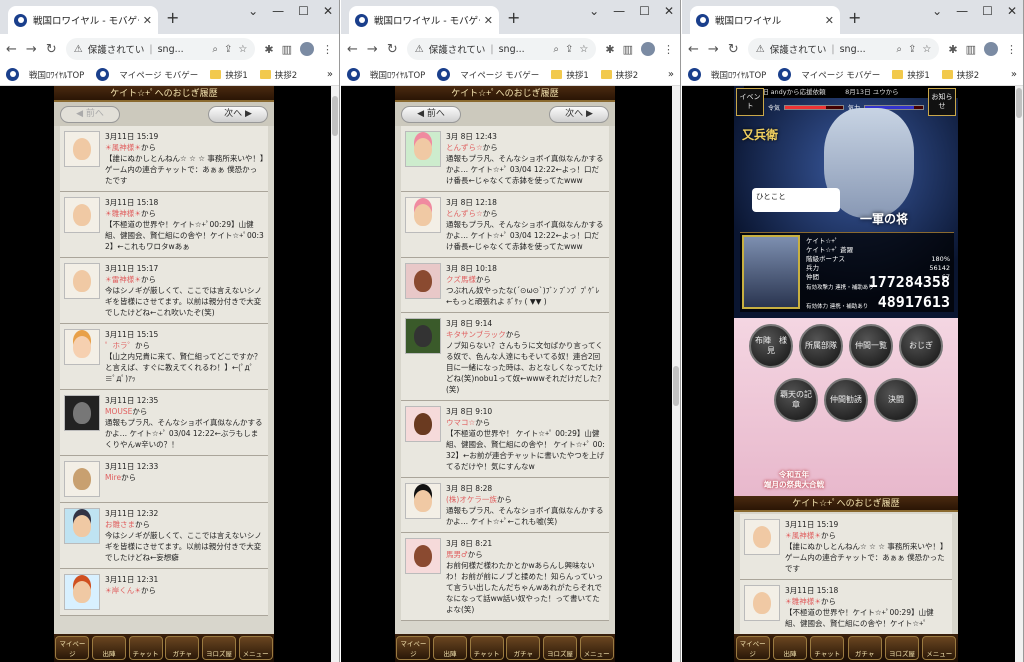  Describe the element at coordinates (164, 592) in the screenshot. I see `list-item: 3月11日 12:31 ☀岸くん☀から` at that location.